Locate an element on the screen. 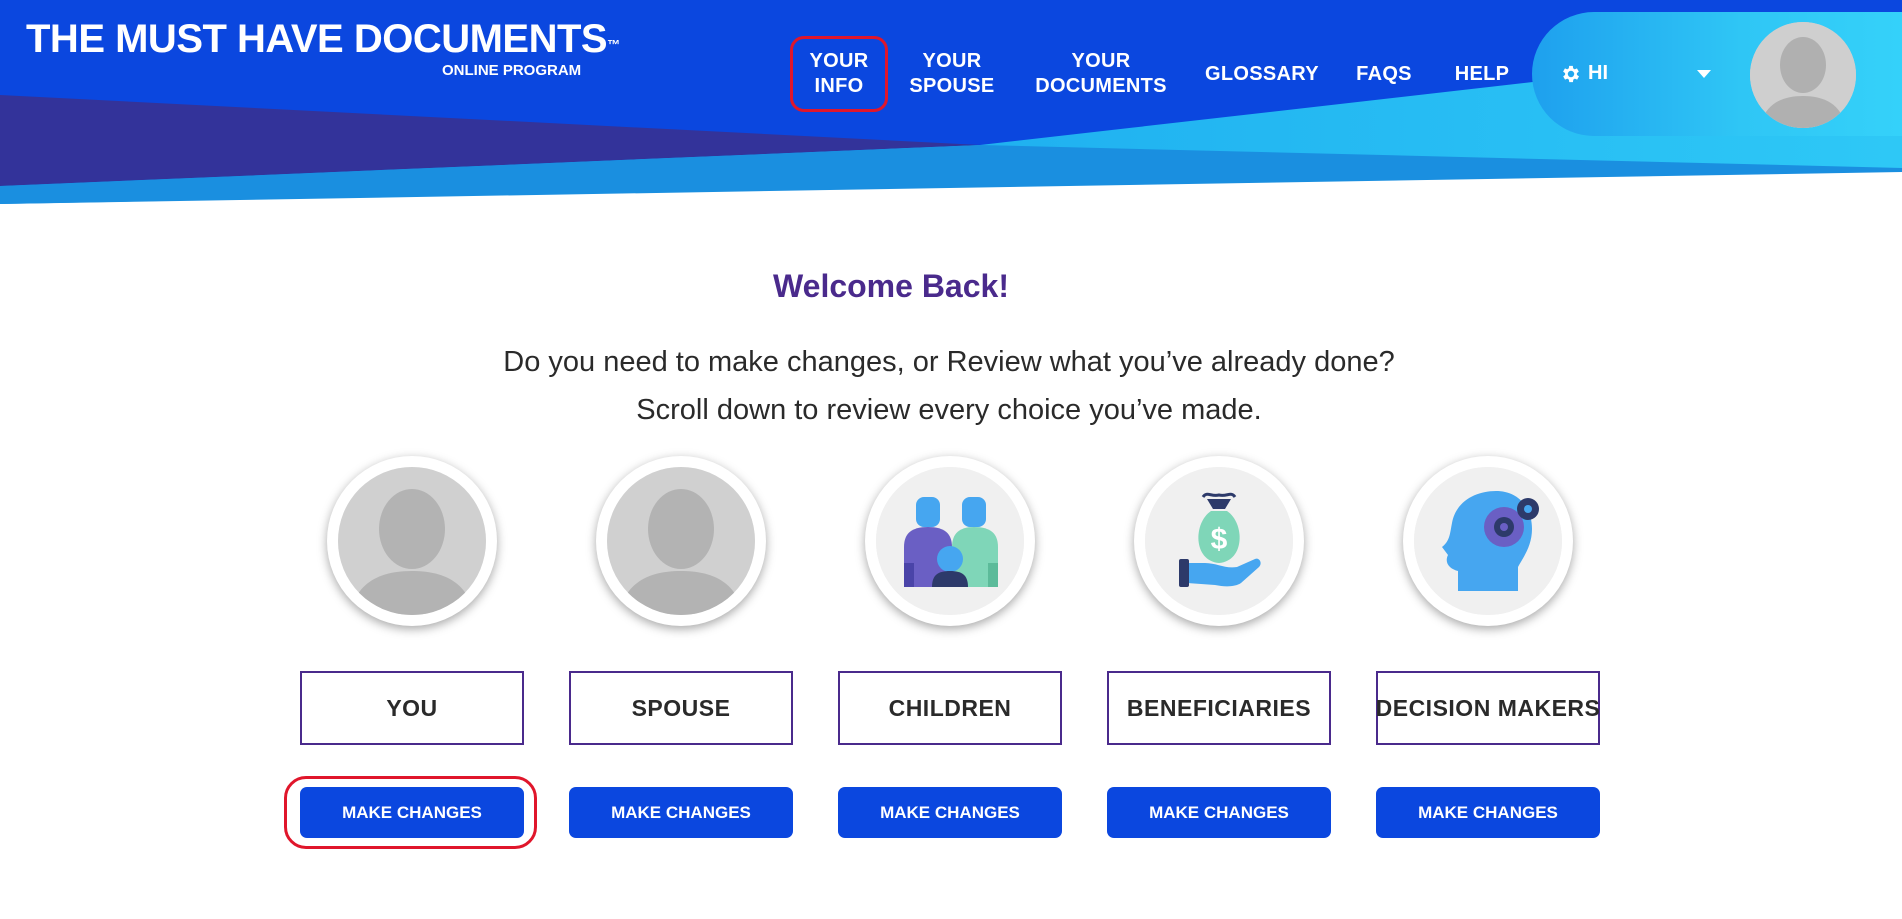  nav-help: HELP is located at coordinates (1482, 74).